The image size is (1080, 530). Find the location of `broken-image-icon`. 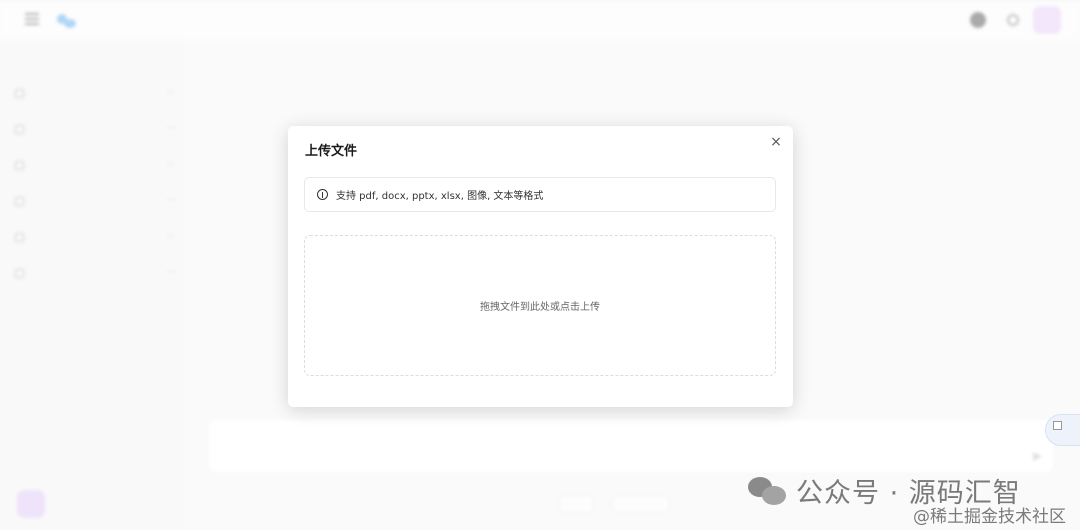

broken-image-icon is located at coordinates (1057, 425).